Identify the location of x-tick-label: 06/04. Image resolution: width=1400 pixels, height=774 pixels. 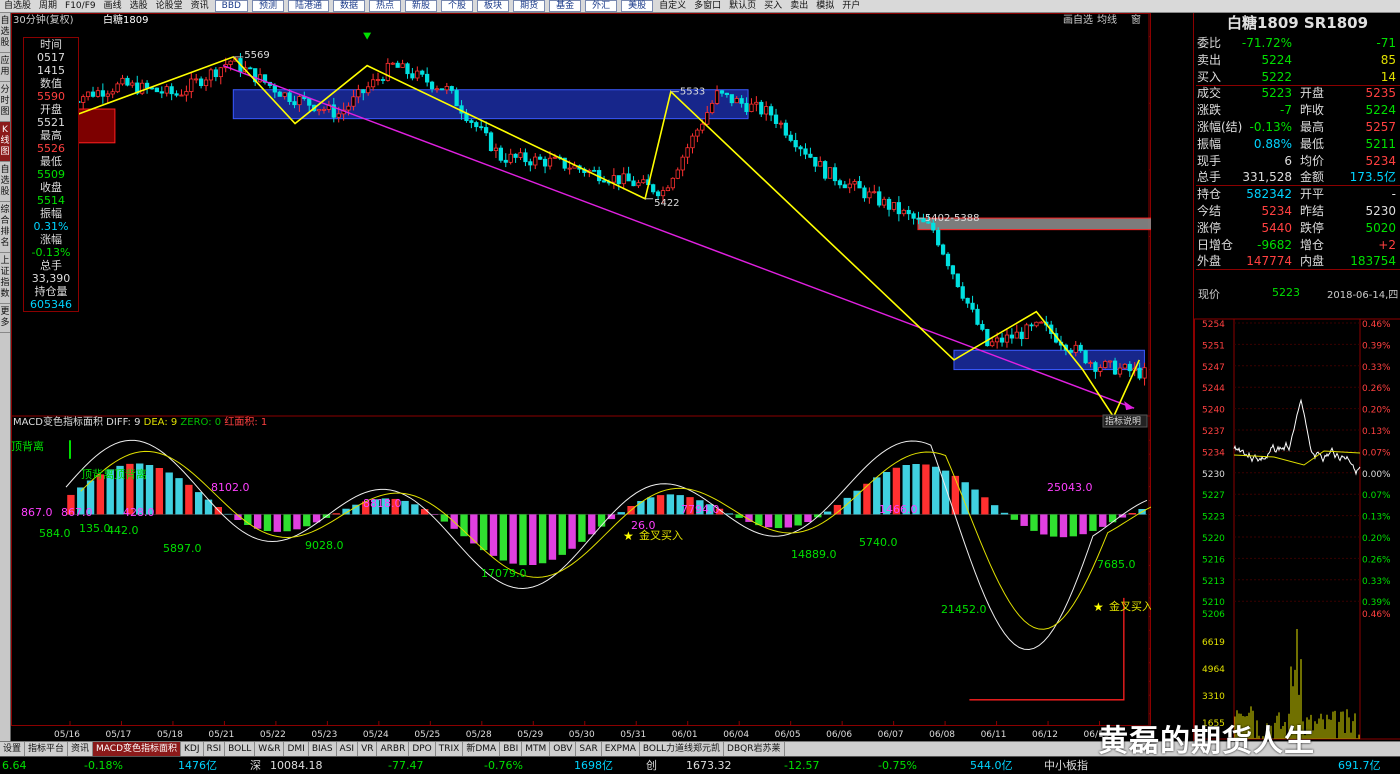
(736, 735).